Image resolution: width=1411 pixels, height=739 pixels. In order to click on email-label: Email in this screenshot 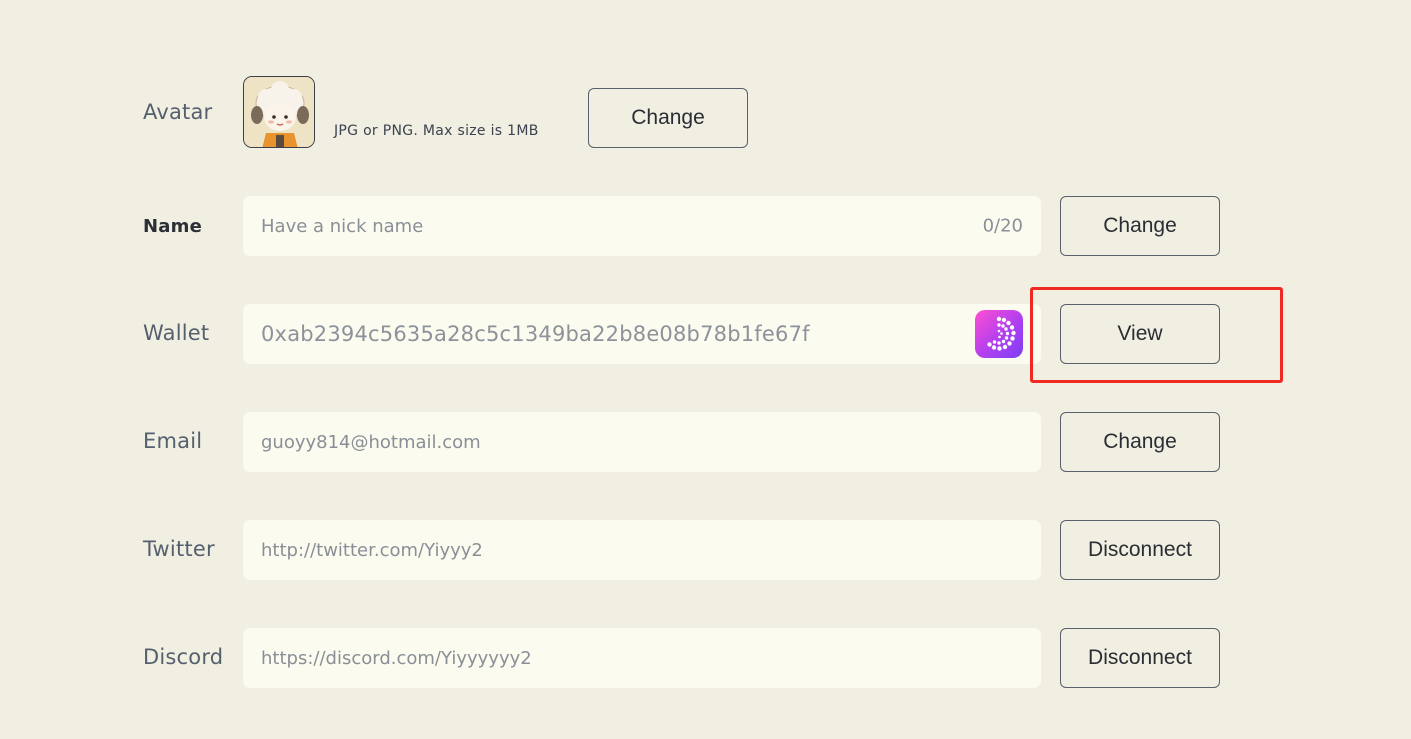, I will do `click(173, 441)`.